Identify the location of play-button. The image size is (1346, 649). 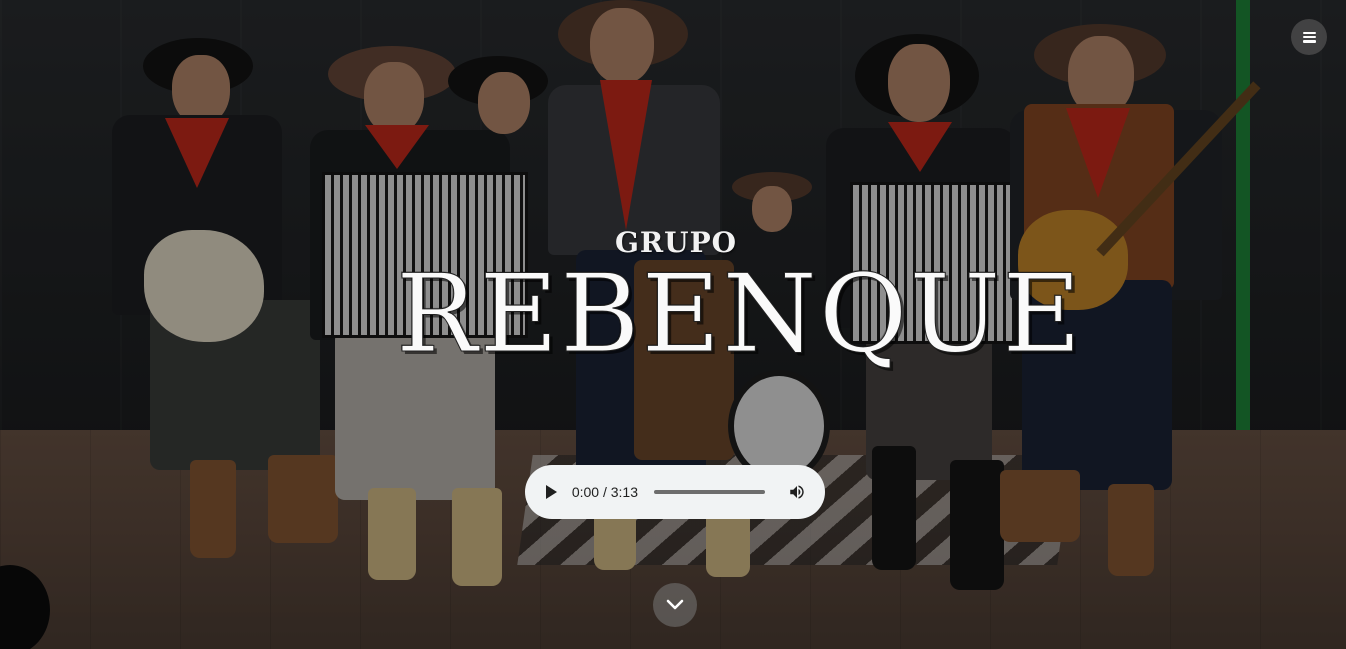
(551, 492).